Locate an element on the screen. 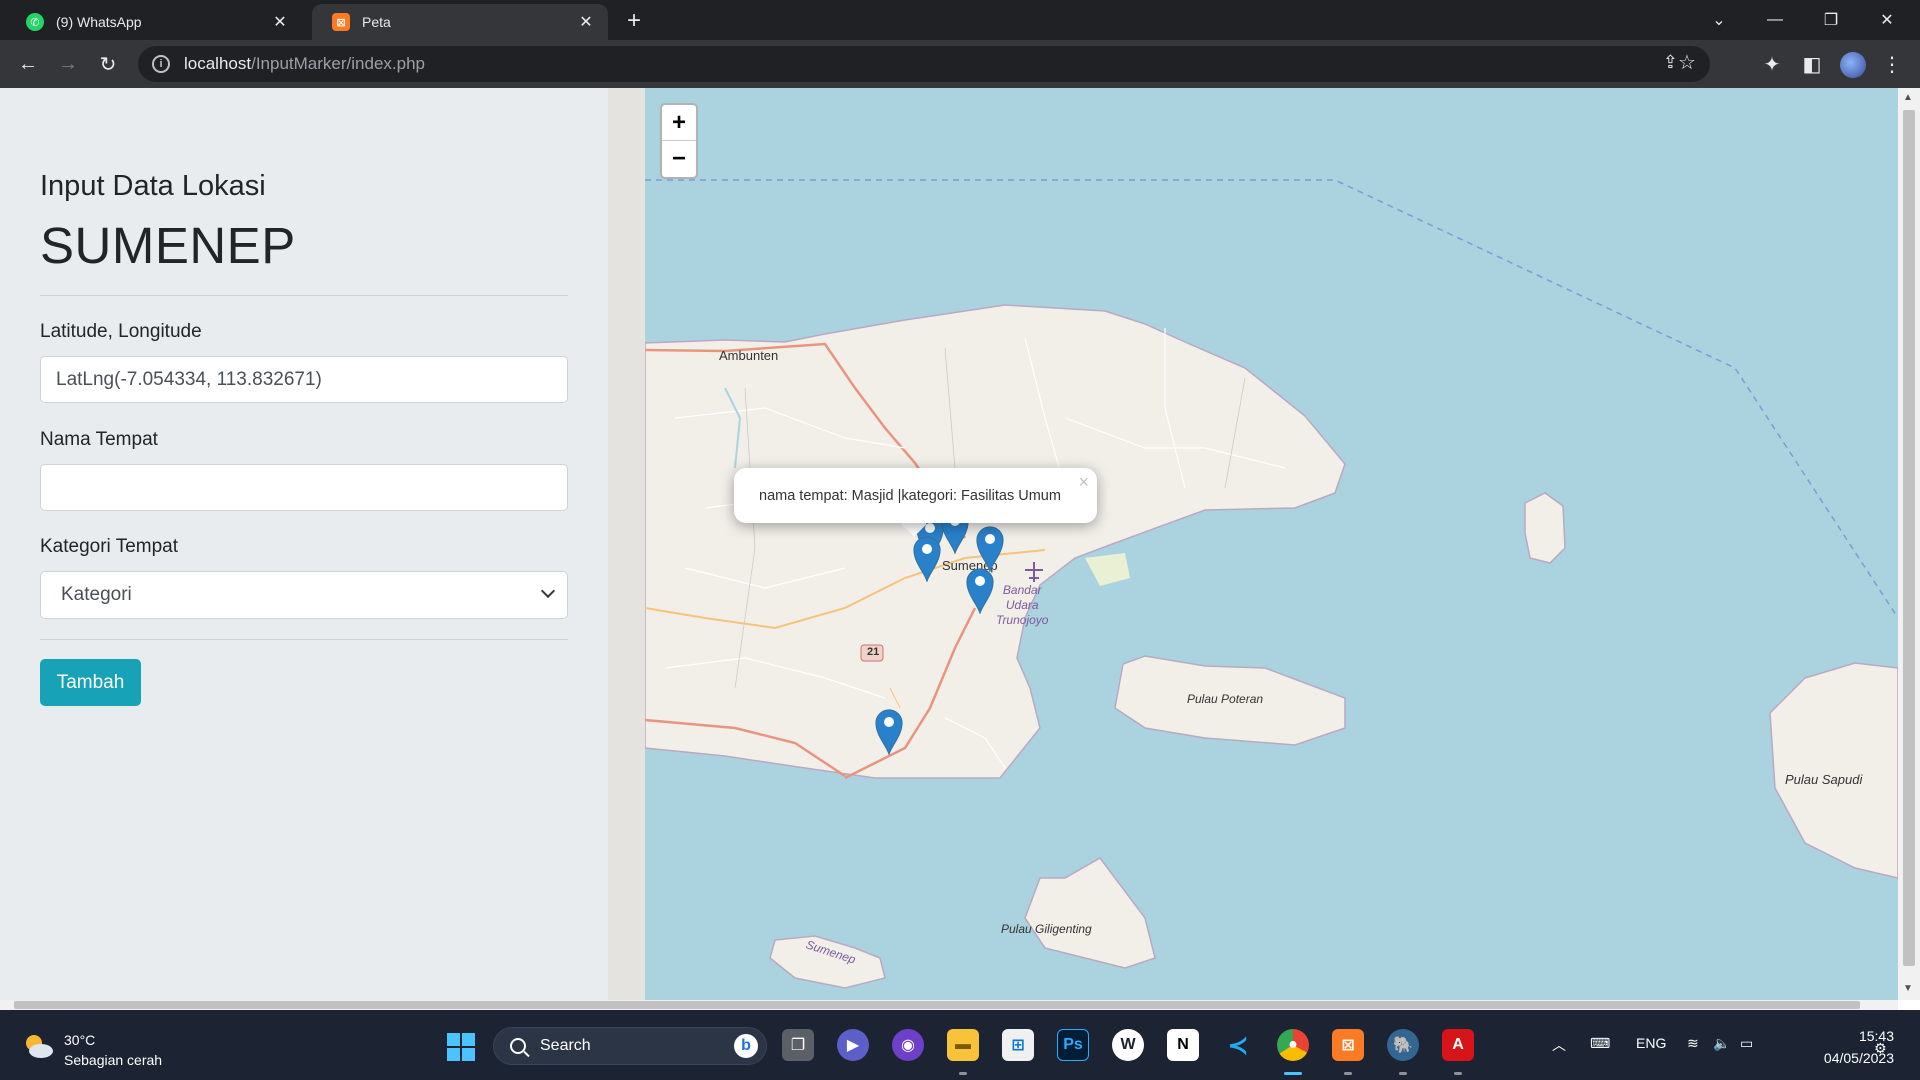 Image resolution: width=1920 pixels, height=1080 pixels. latlng-input: LatLng(-7.054334, 113.832671) is located at coordinates (304, 379).